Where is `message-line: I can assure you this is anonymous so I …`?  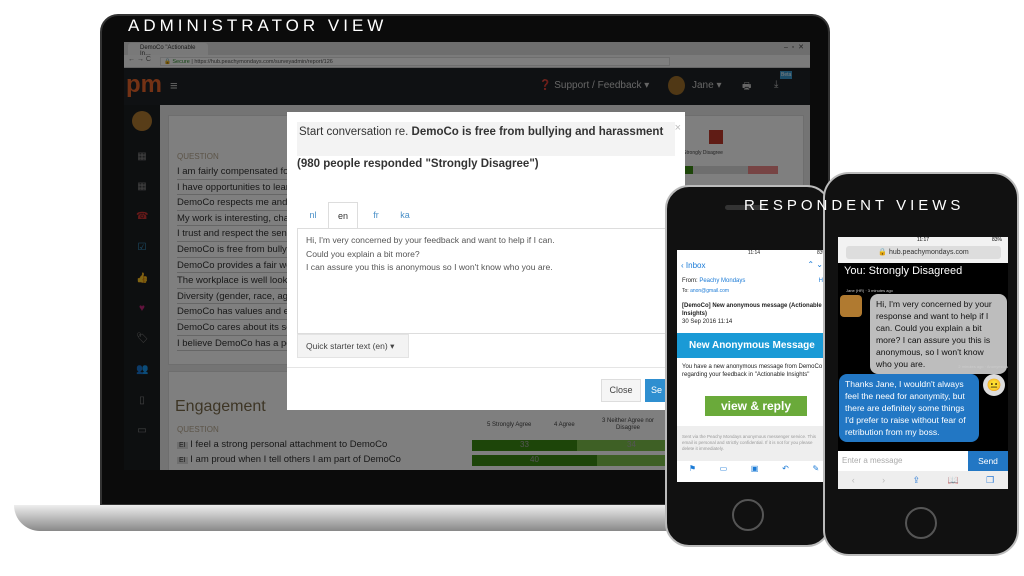 message-line: I can assure you this is anonymous so I … is located at coordinates (429, 267).